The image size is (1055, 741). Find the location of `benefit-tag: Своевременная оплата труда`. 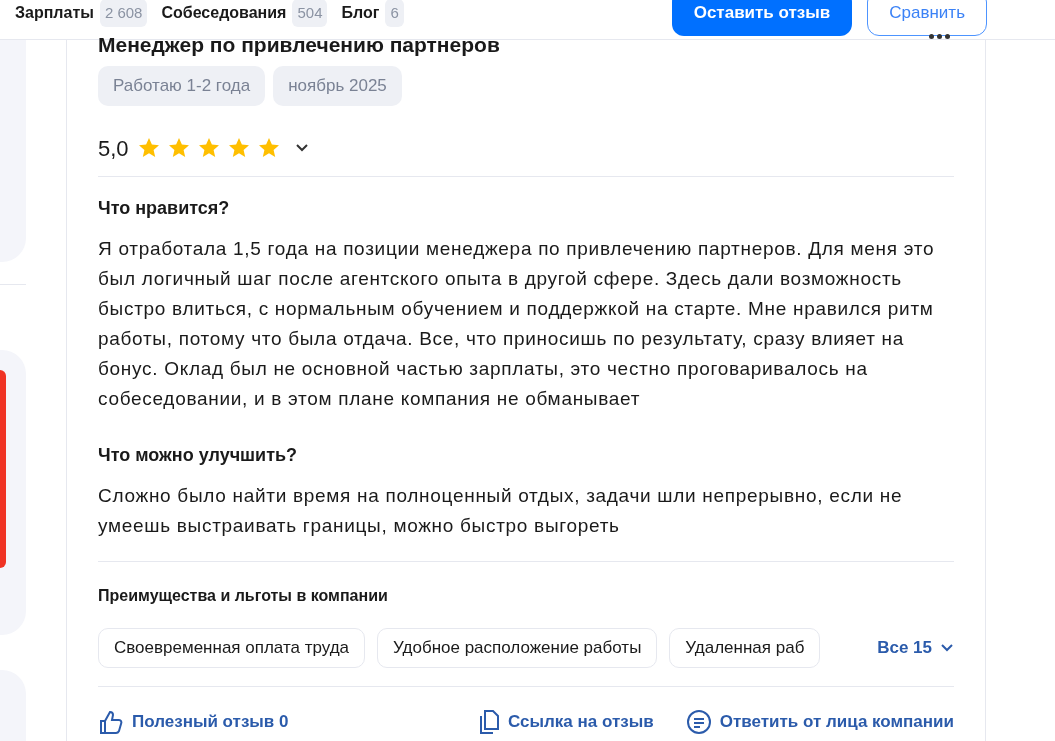

benefit-tag: Своевременная оплата труда is located at coordinates (232, 648).